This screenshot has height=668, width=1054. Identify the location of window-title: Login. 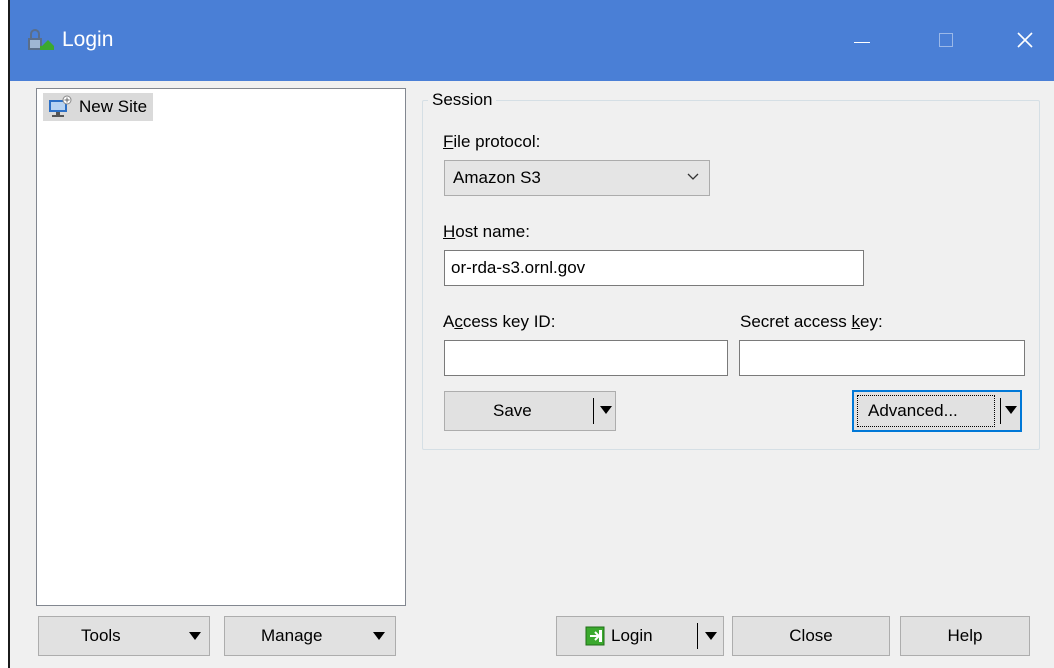
(88, 39).